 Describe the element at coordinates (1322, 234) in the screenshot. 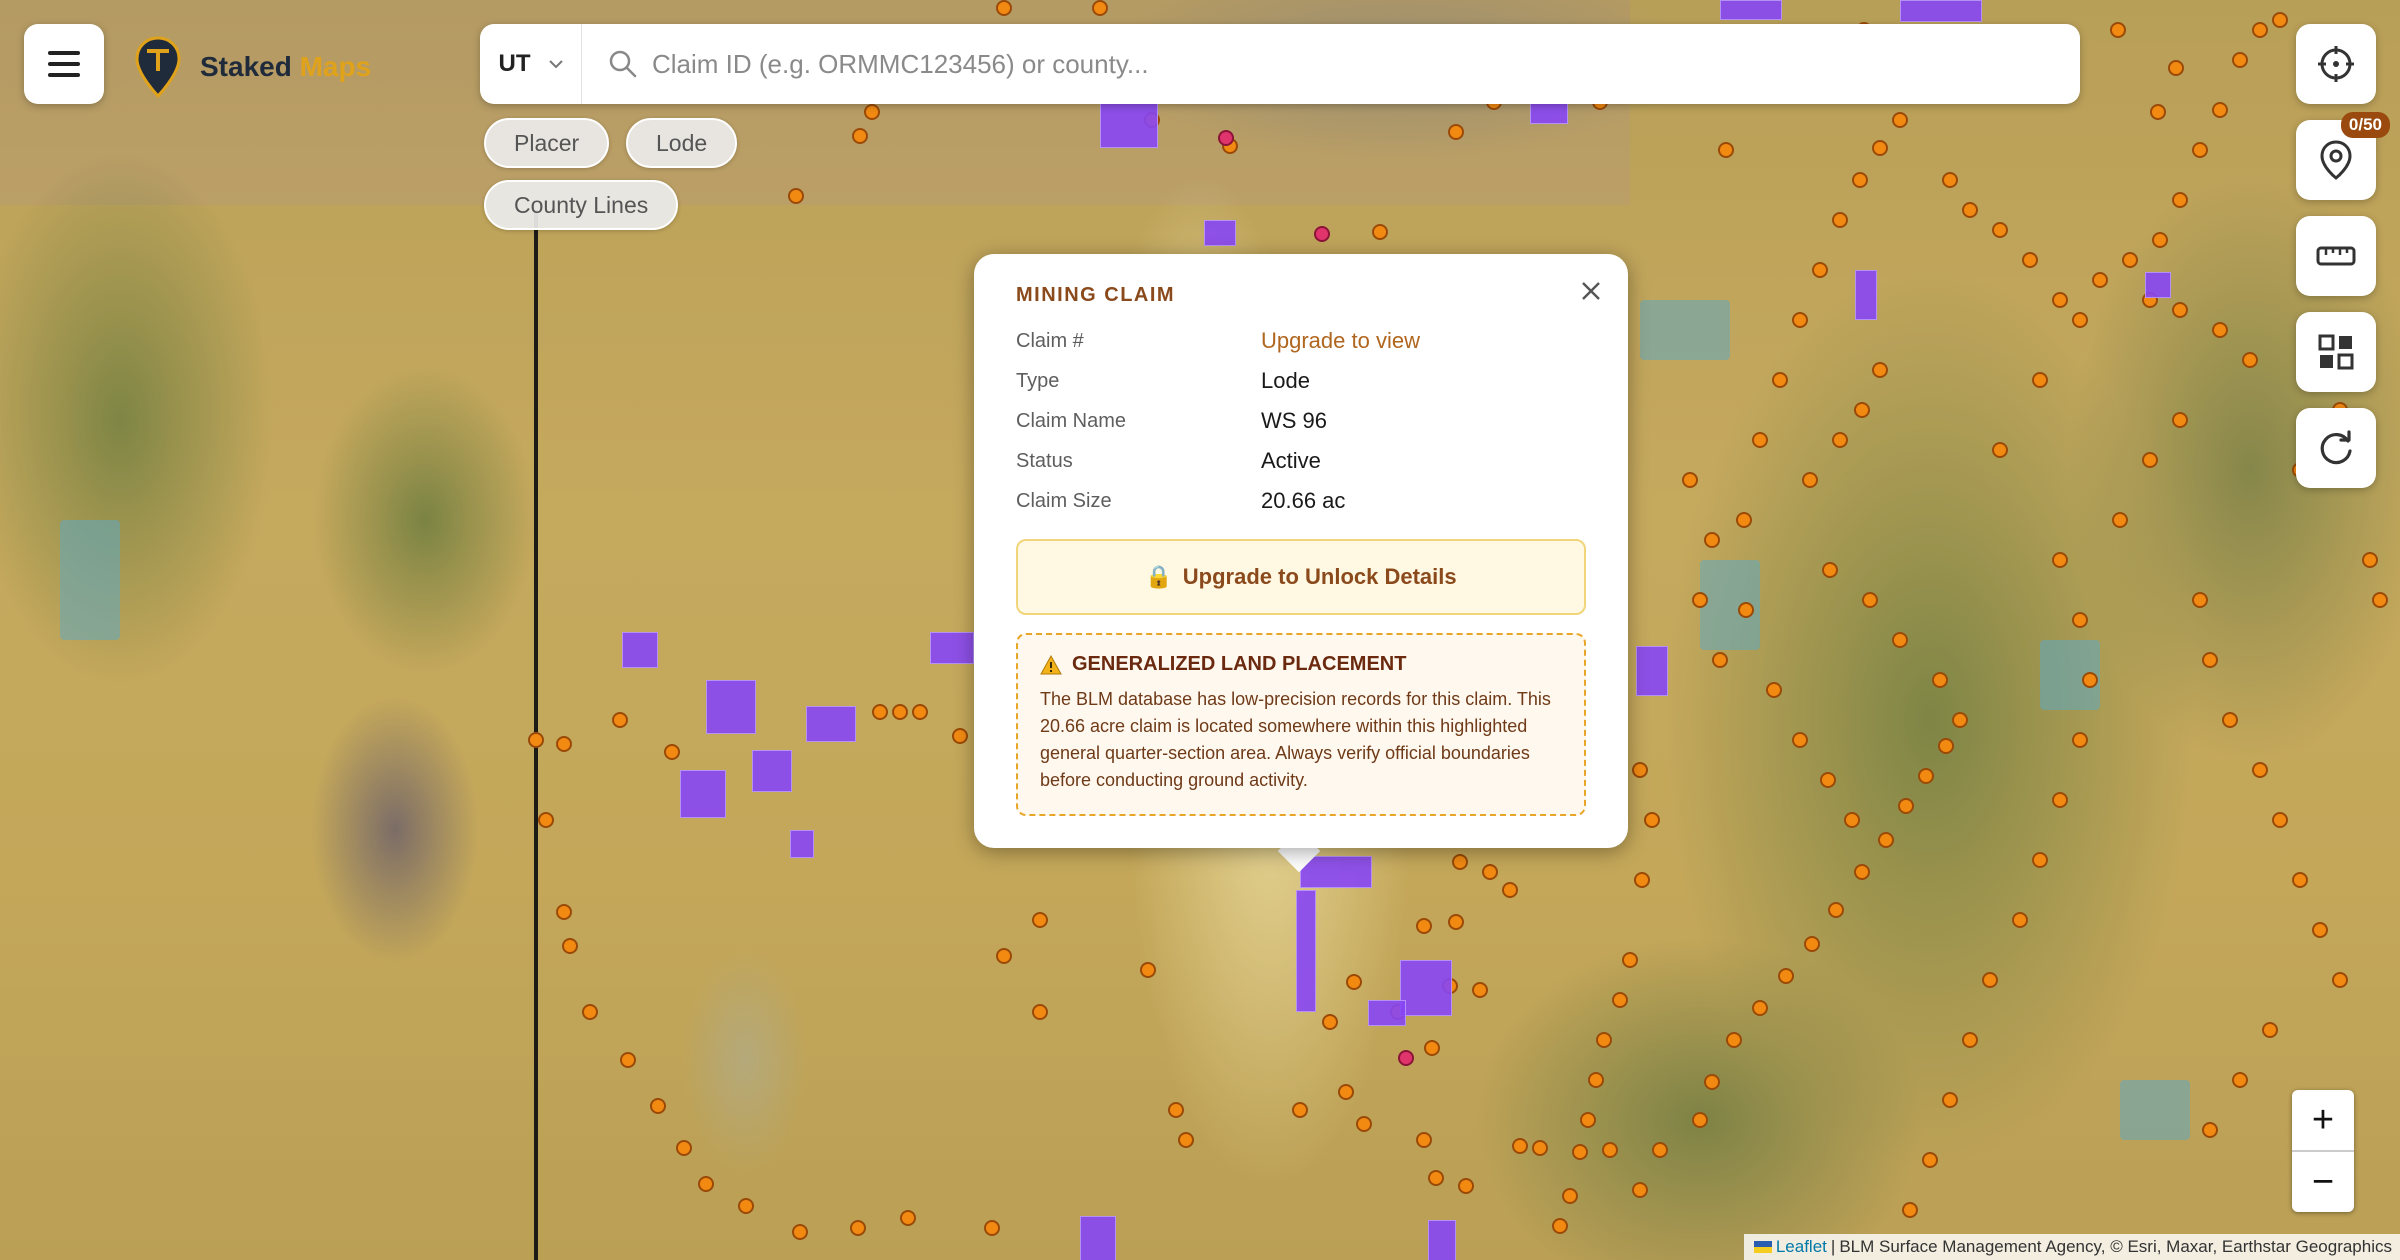

I see `claim-marker-highlight` at that location.